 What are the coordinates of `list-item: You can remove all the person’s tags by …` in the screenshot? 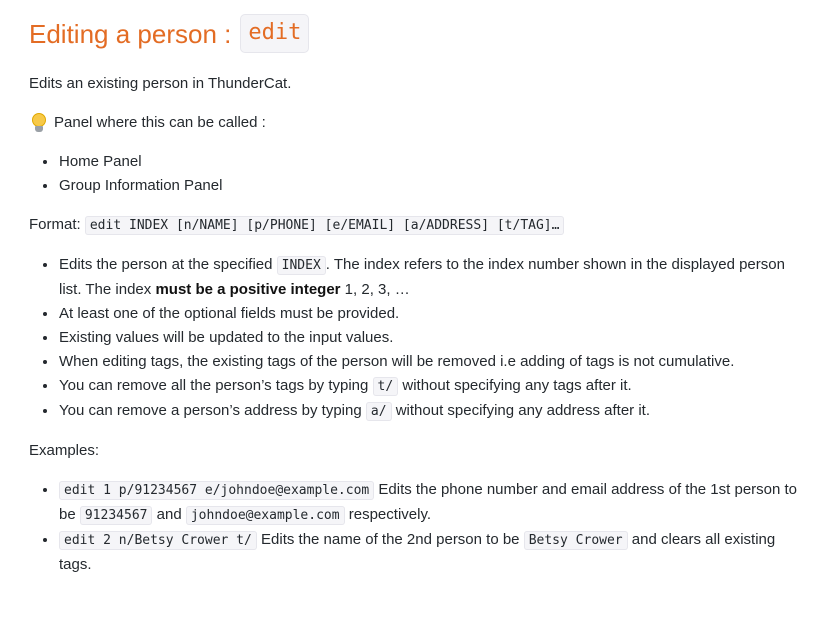 It's located at (428, 386).